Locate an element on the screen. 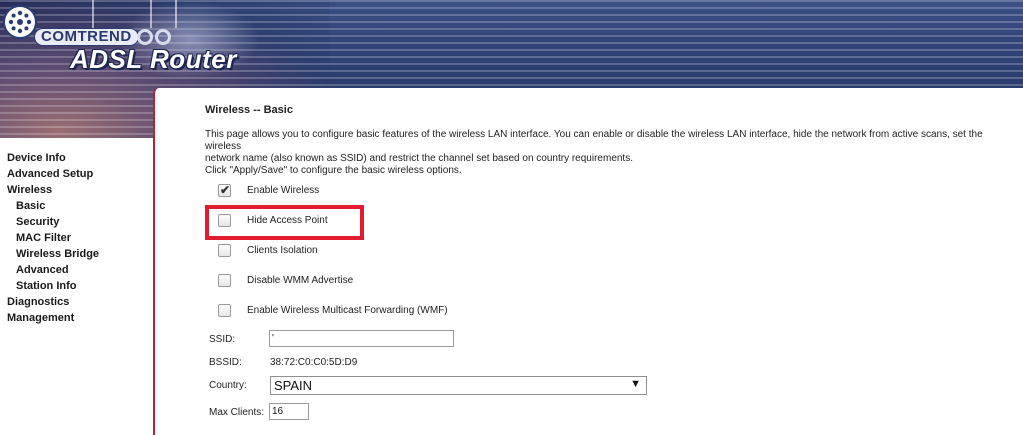 This screenshot has width=1023, height=435. sidebar-item-basic: Basic is located at coordinates (30, 206).